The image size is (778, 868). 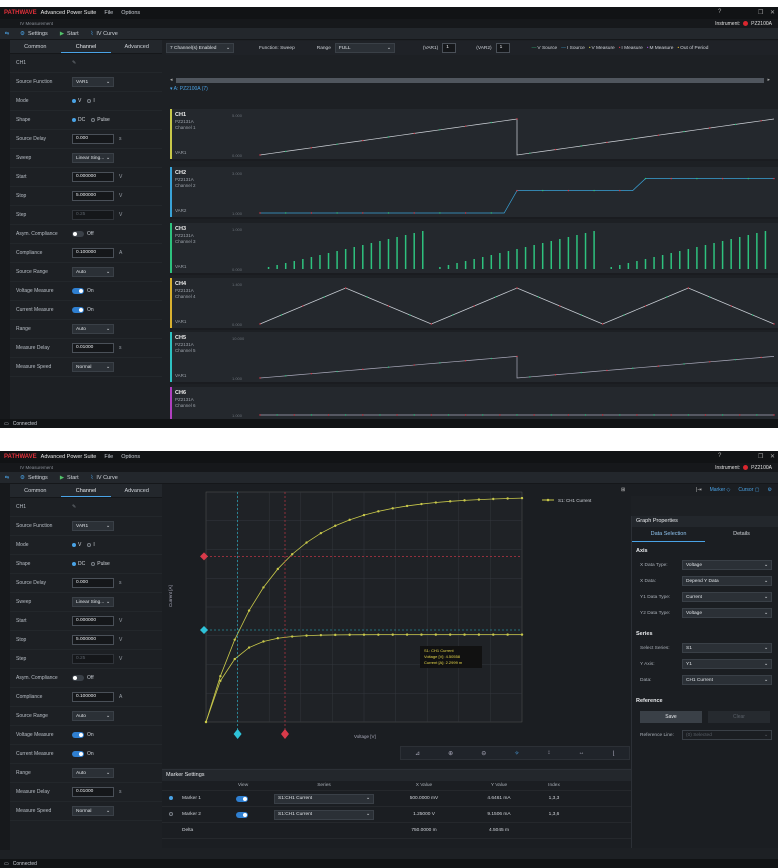 What do you see at coordinates (189, 89) in the screenshot?
I see `instrument-group-header: ▾ A: PZ2100A (7)` at bounding box center [189, 89].